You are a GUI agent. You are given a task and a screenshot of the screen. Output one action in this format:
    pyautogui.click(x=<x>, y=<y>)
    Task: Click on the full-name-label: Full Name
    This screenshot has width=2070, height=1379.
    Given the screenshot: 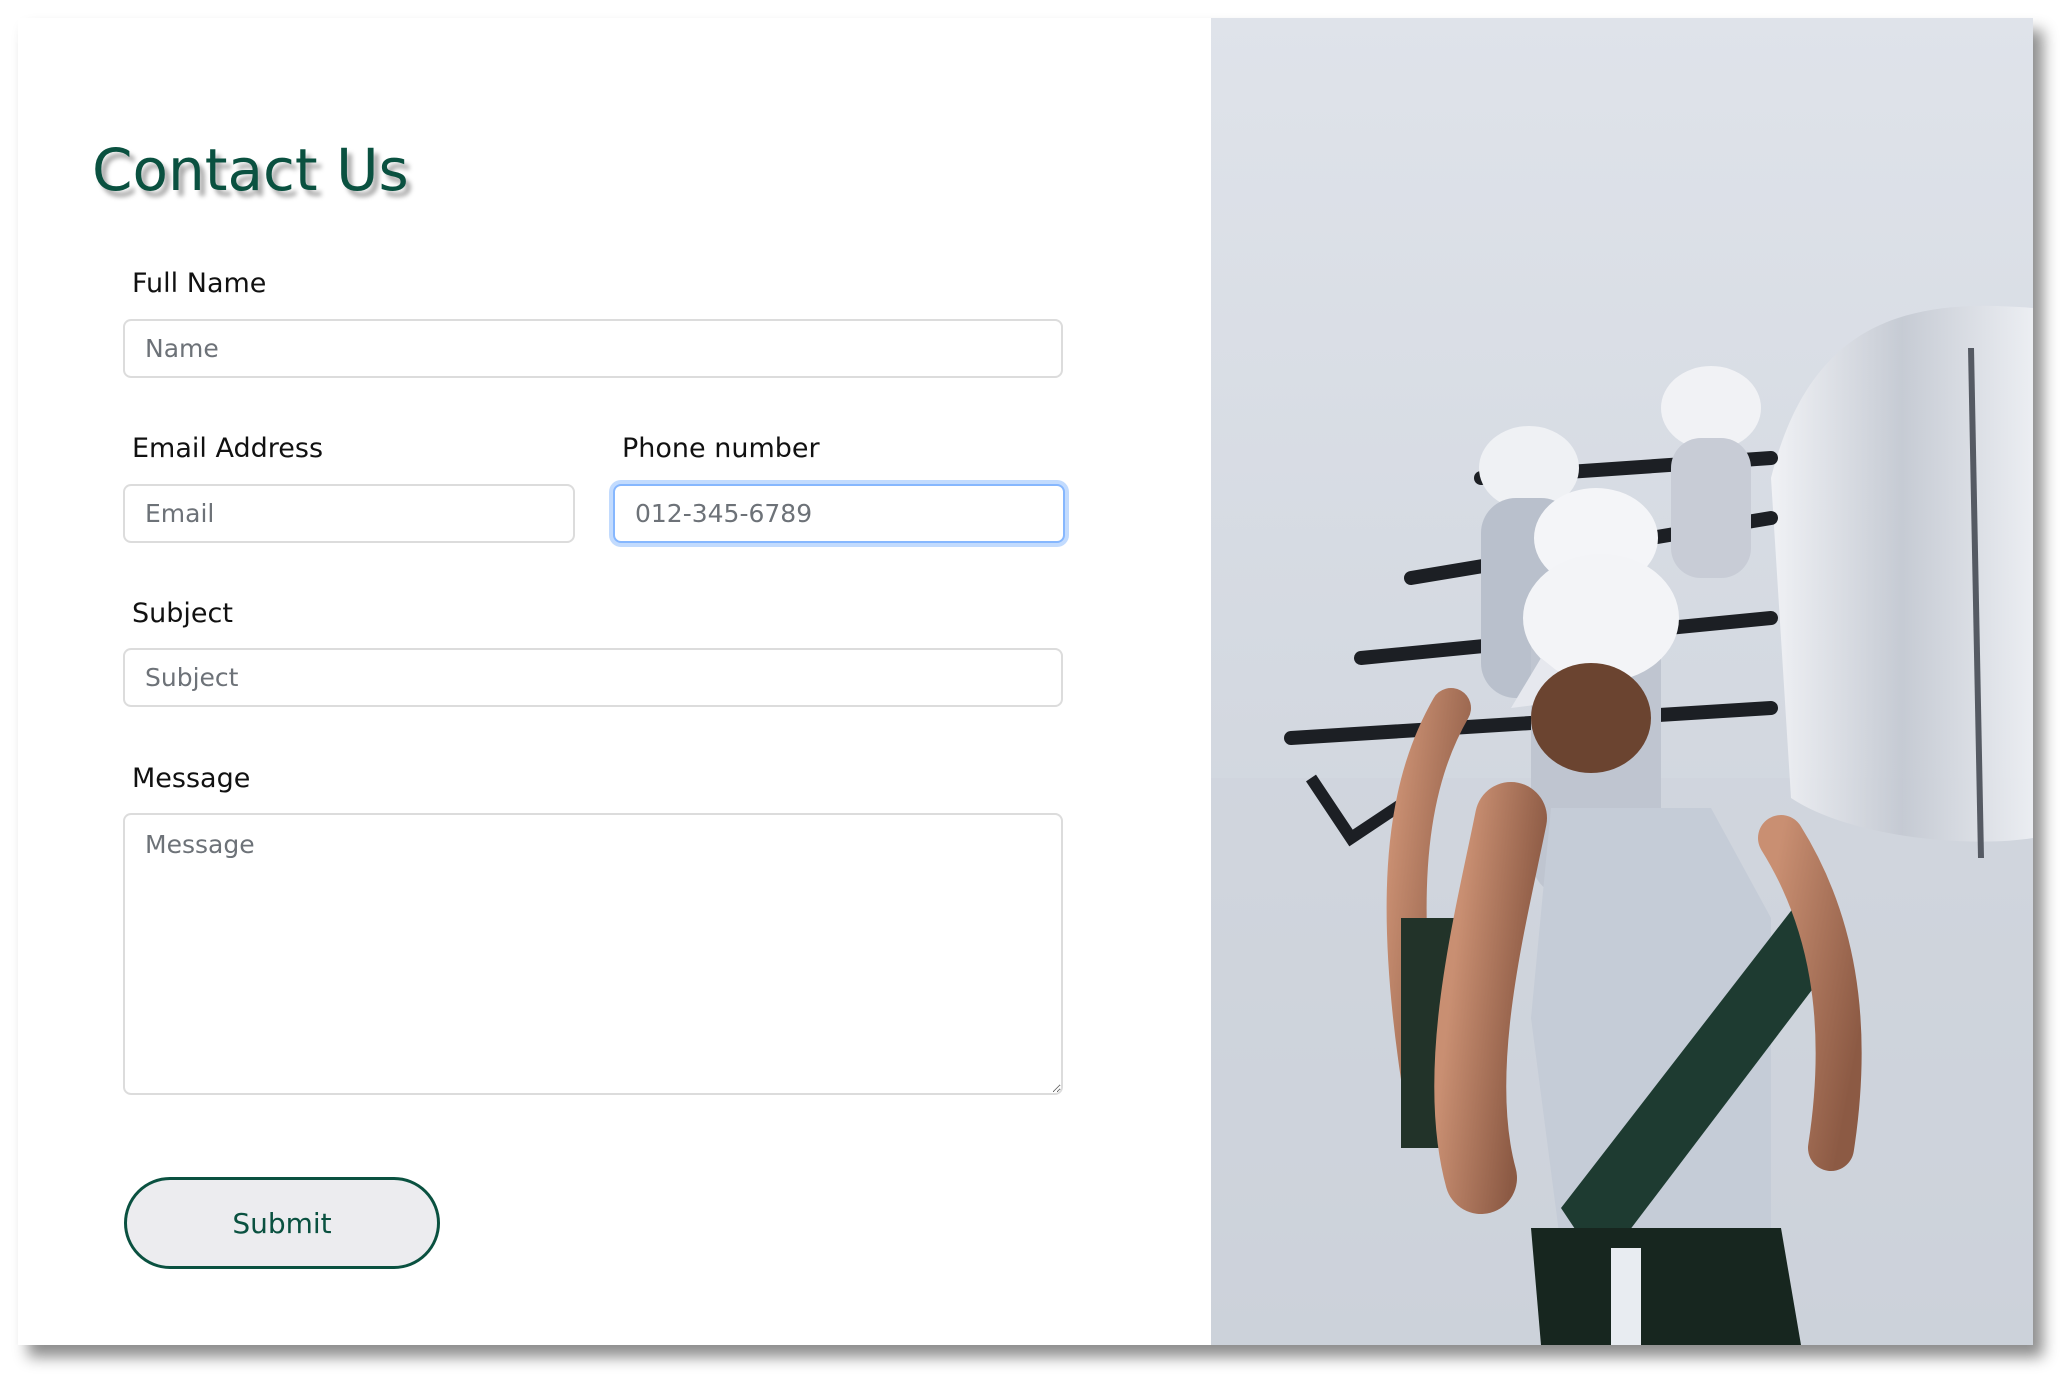 What is the action you would take?
    pyautogui.click(x=199, y=283)
    